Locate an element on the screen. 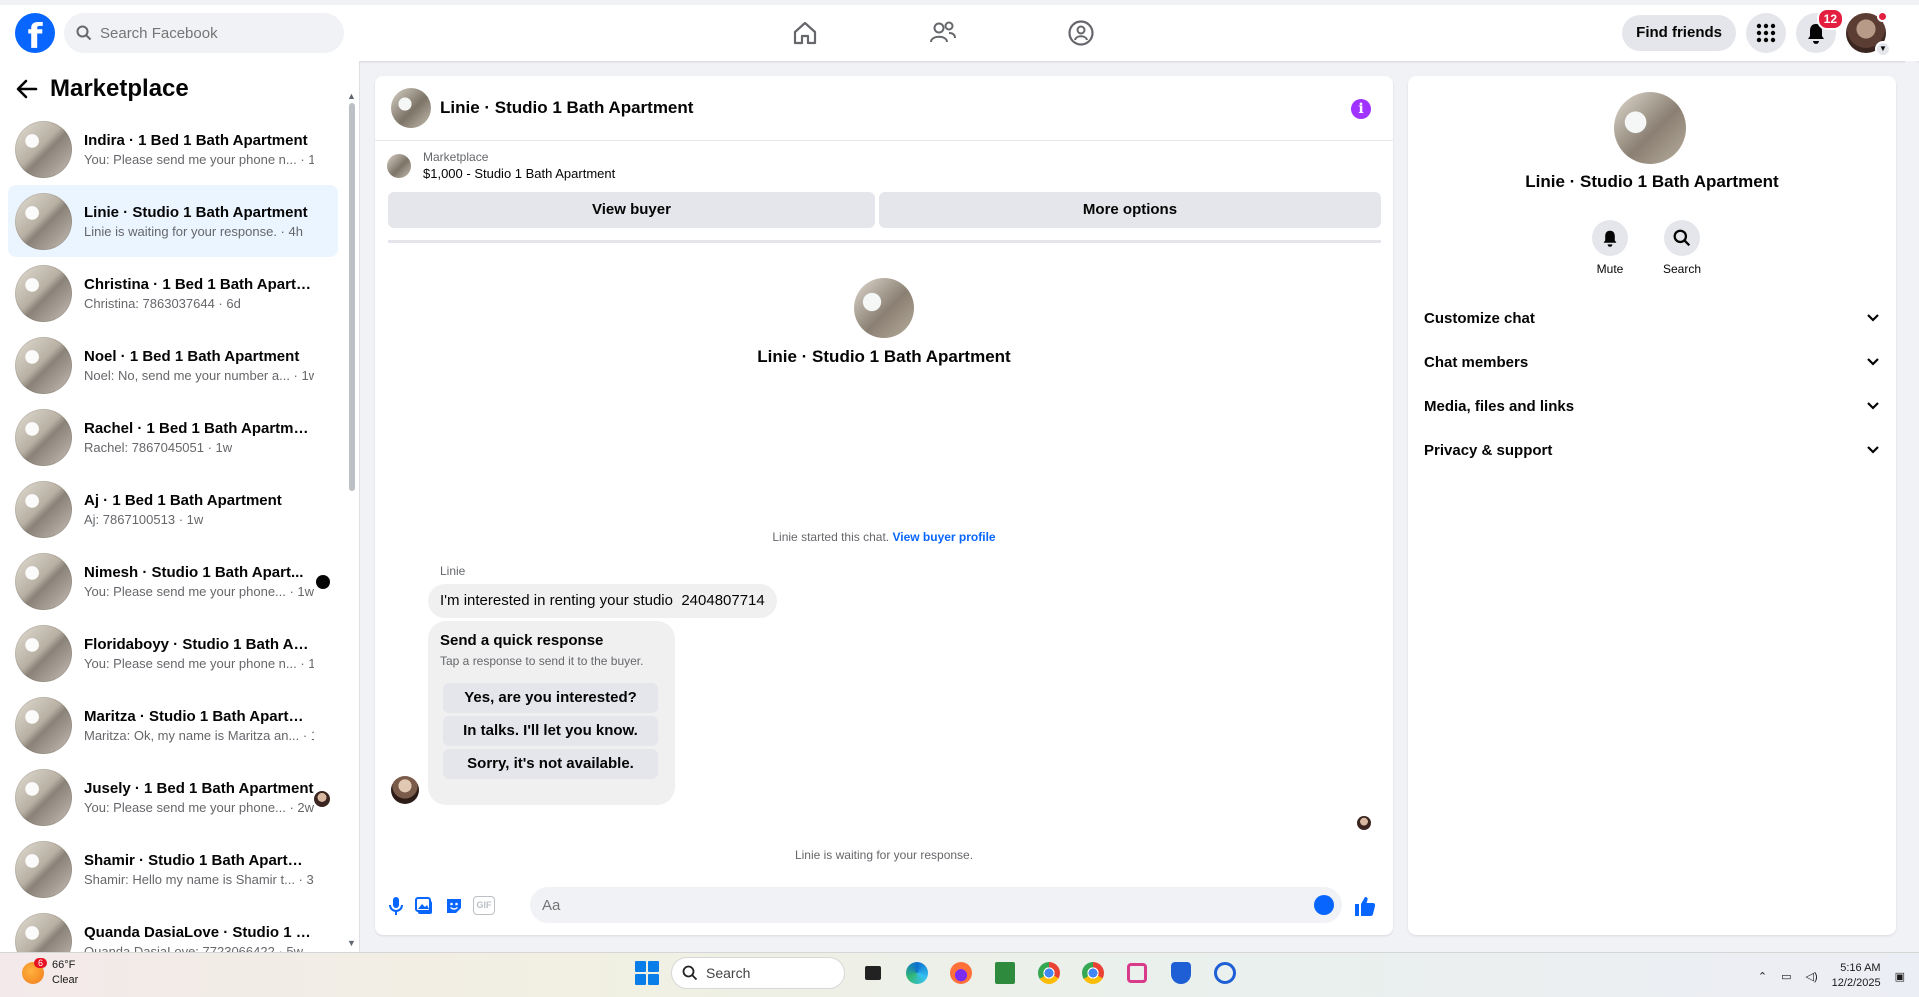  menu-button is located at coordinates (1766, 33).